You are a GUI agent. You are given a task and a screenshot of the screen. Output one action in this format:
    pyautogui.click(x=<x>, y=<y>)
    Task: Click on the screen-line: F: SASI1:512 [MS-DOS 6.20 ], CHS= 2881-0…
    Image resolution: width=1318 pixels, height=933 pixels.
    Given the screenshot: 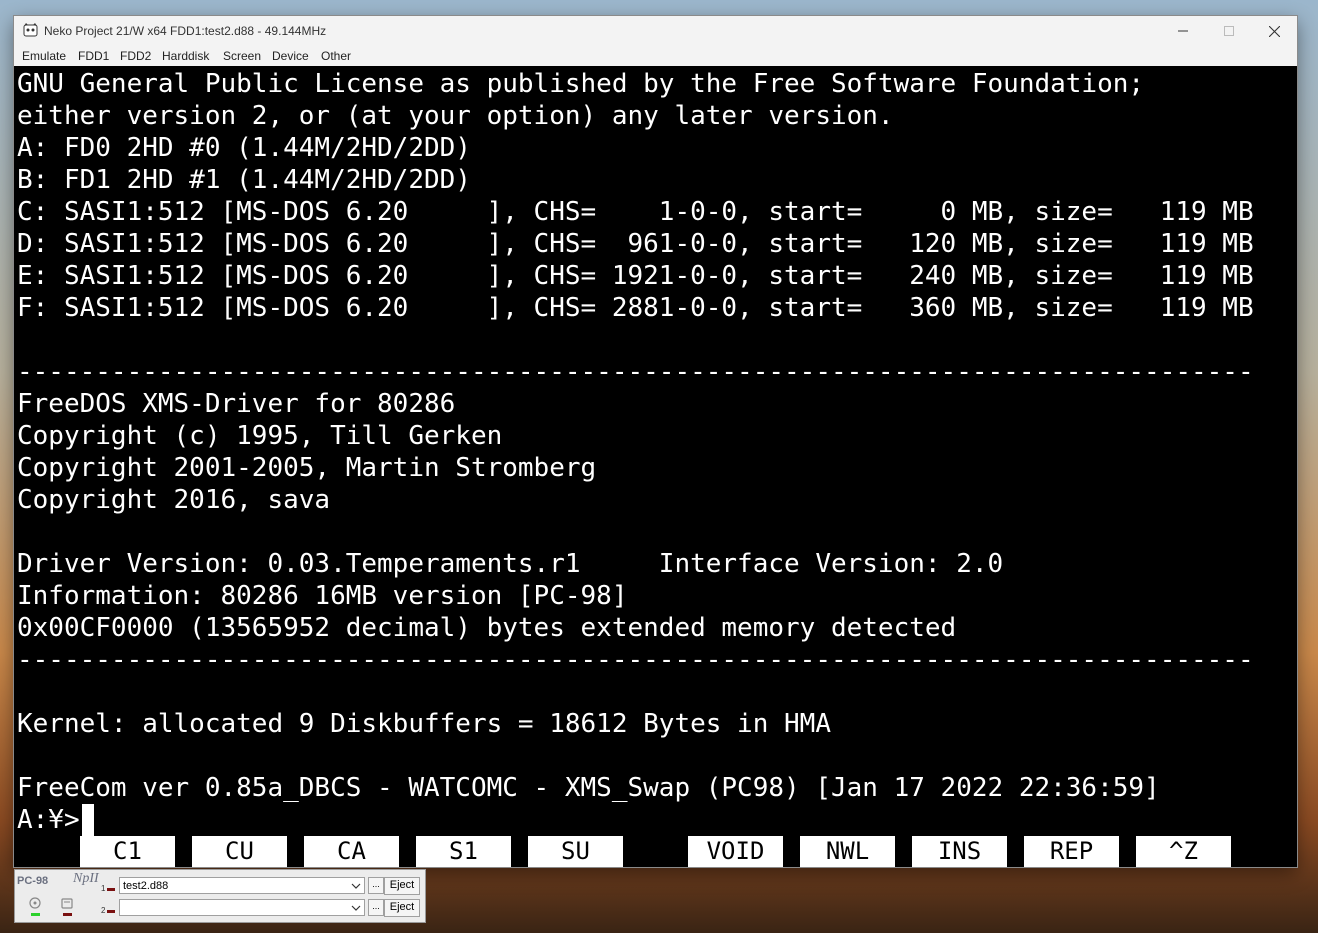 What is the action you would take?
    pyautogui.click(x=635, y=308)
    